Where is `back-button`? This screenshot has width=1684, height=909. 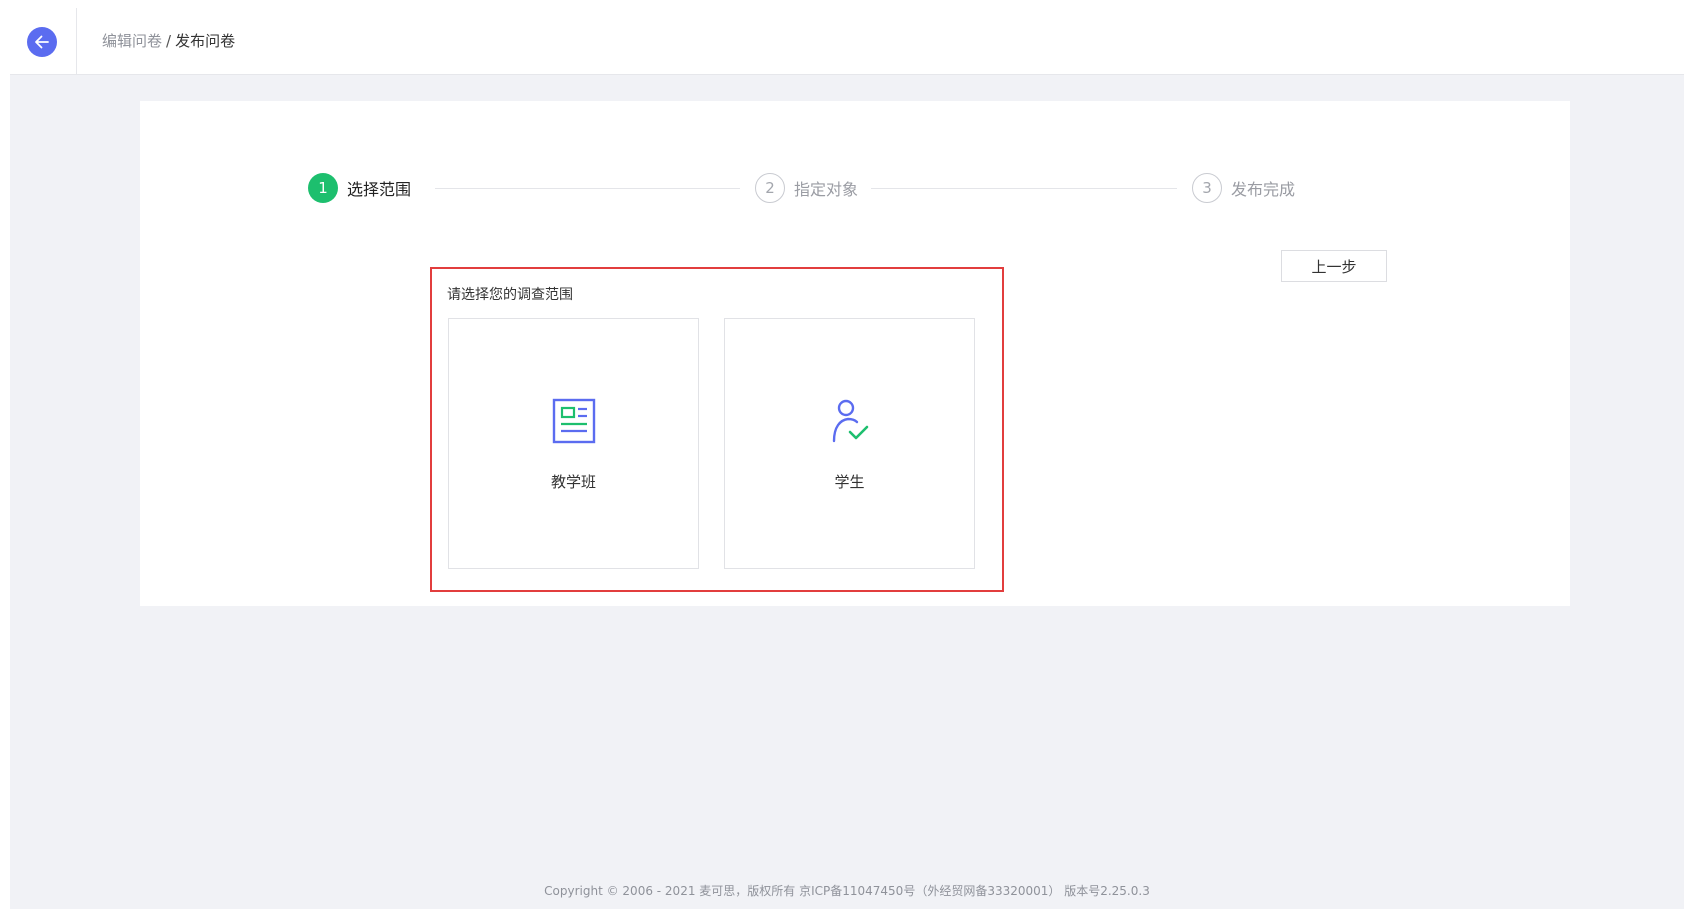 back-button is located at coordinates (42, 42).